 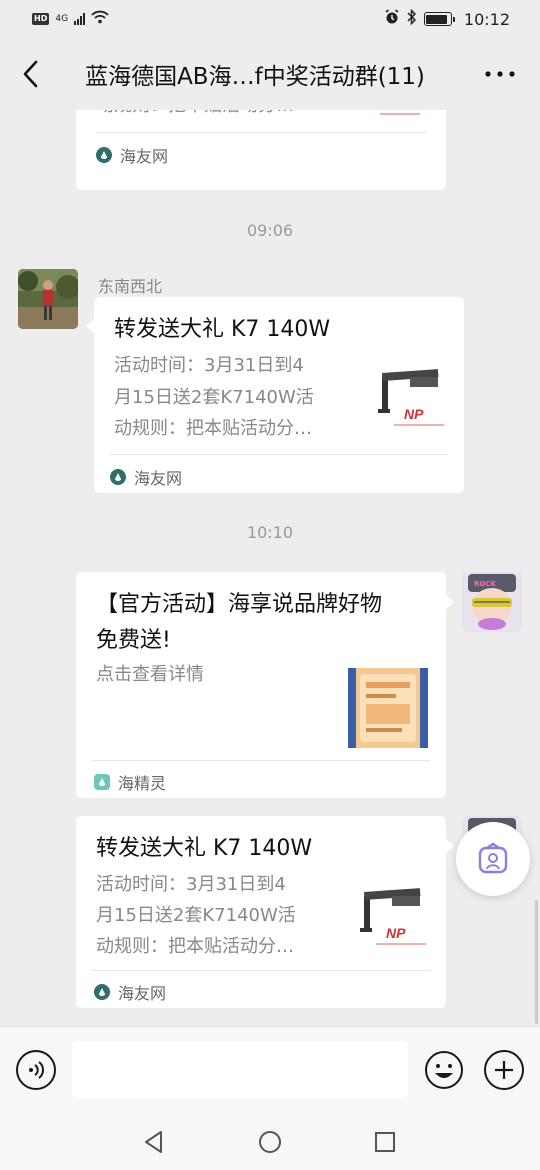 I want to click on chat-header: 蓝海德国AB海…f中奖活动群(11), so click(x=270, y=74).